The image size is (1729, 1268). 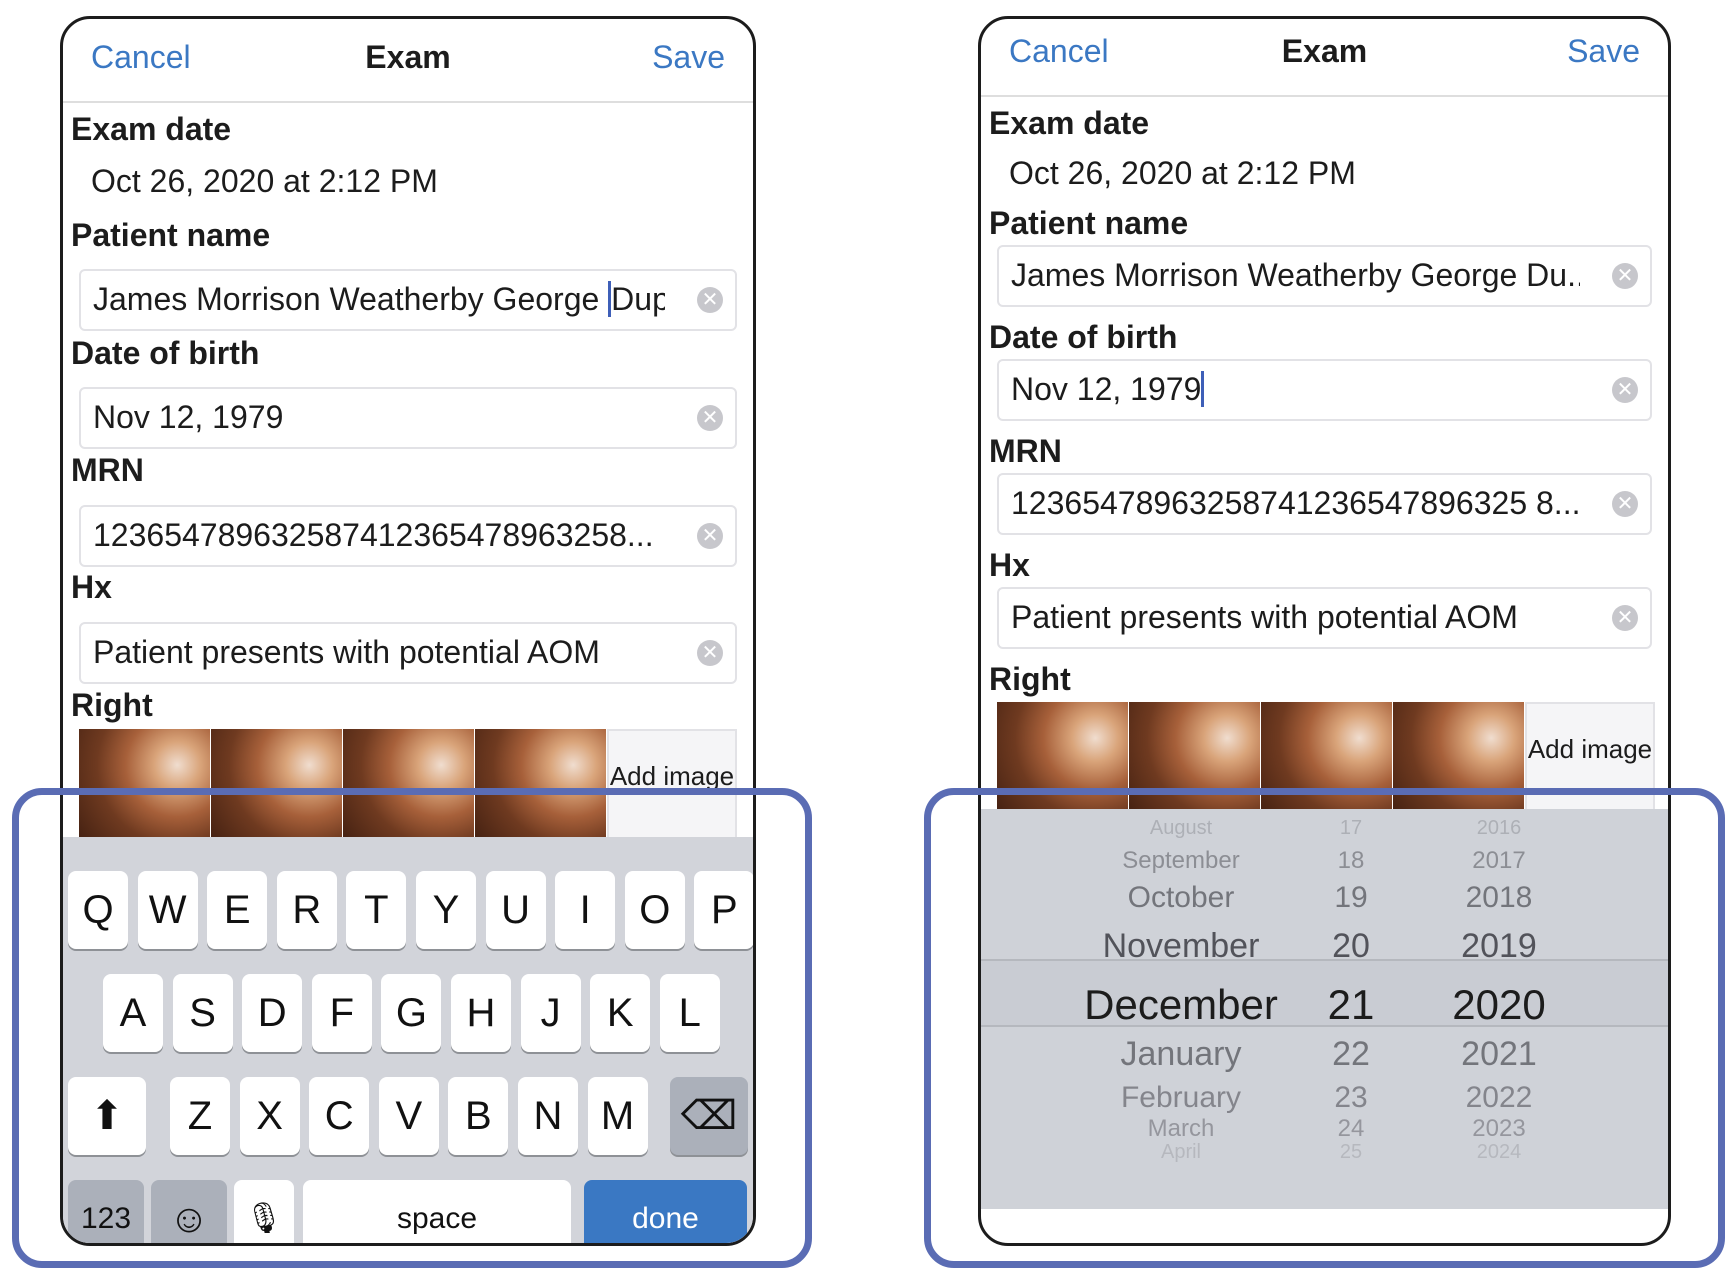 I want to click on patient-name-field: James Morrison Weatherby George Du... ✕, so click(x=1324, y=276).